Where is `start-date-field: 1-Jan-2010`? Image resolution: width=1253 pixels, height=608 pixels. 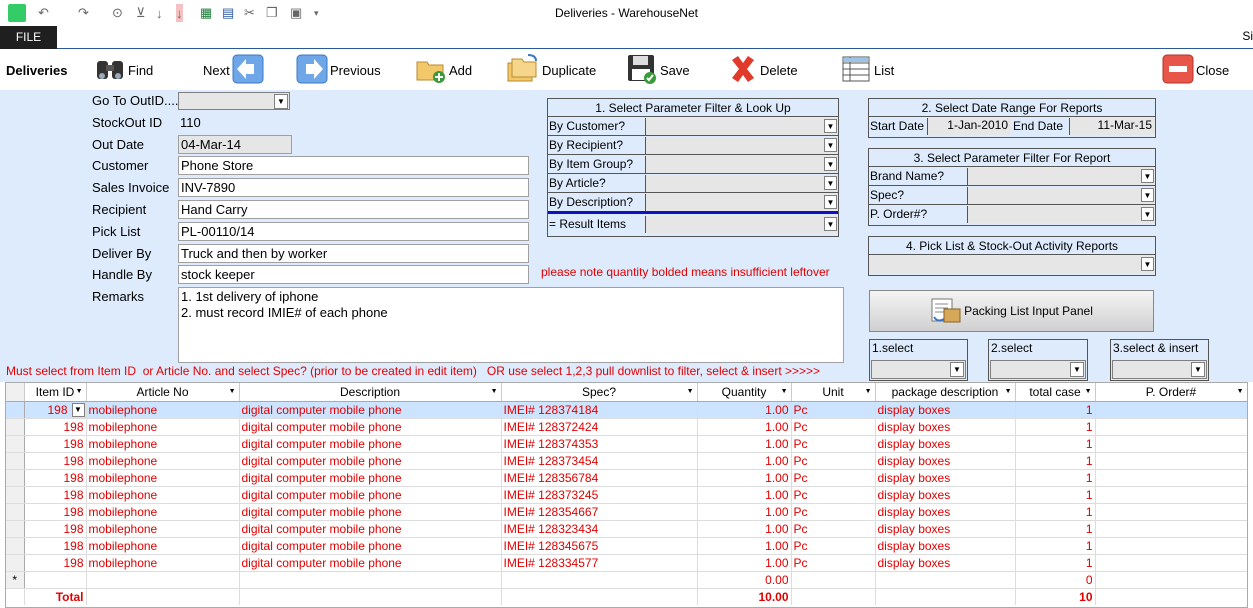 start-date-field: 1-Jan-2010 is located at coordinates (969, 126).